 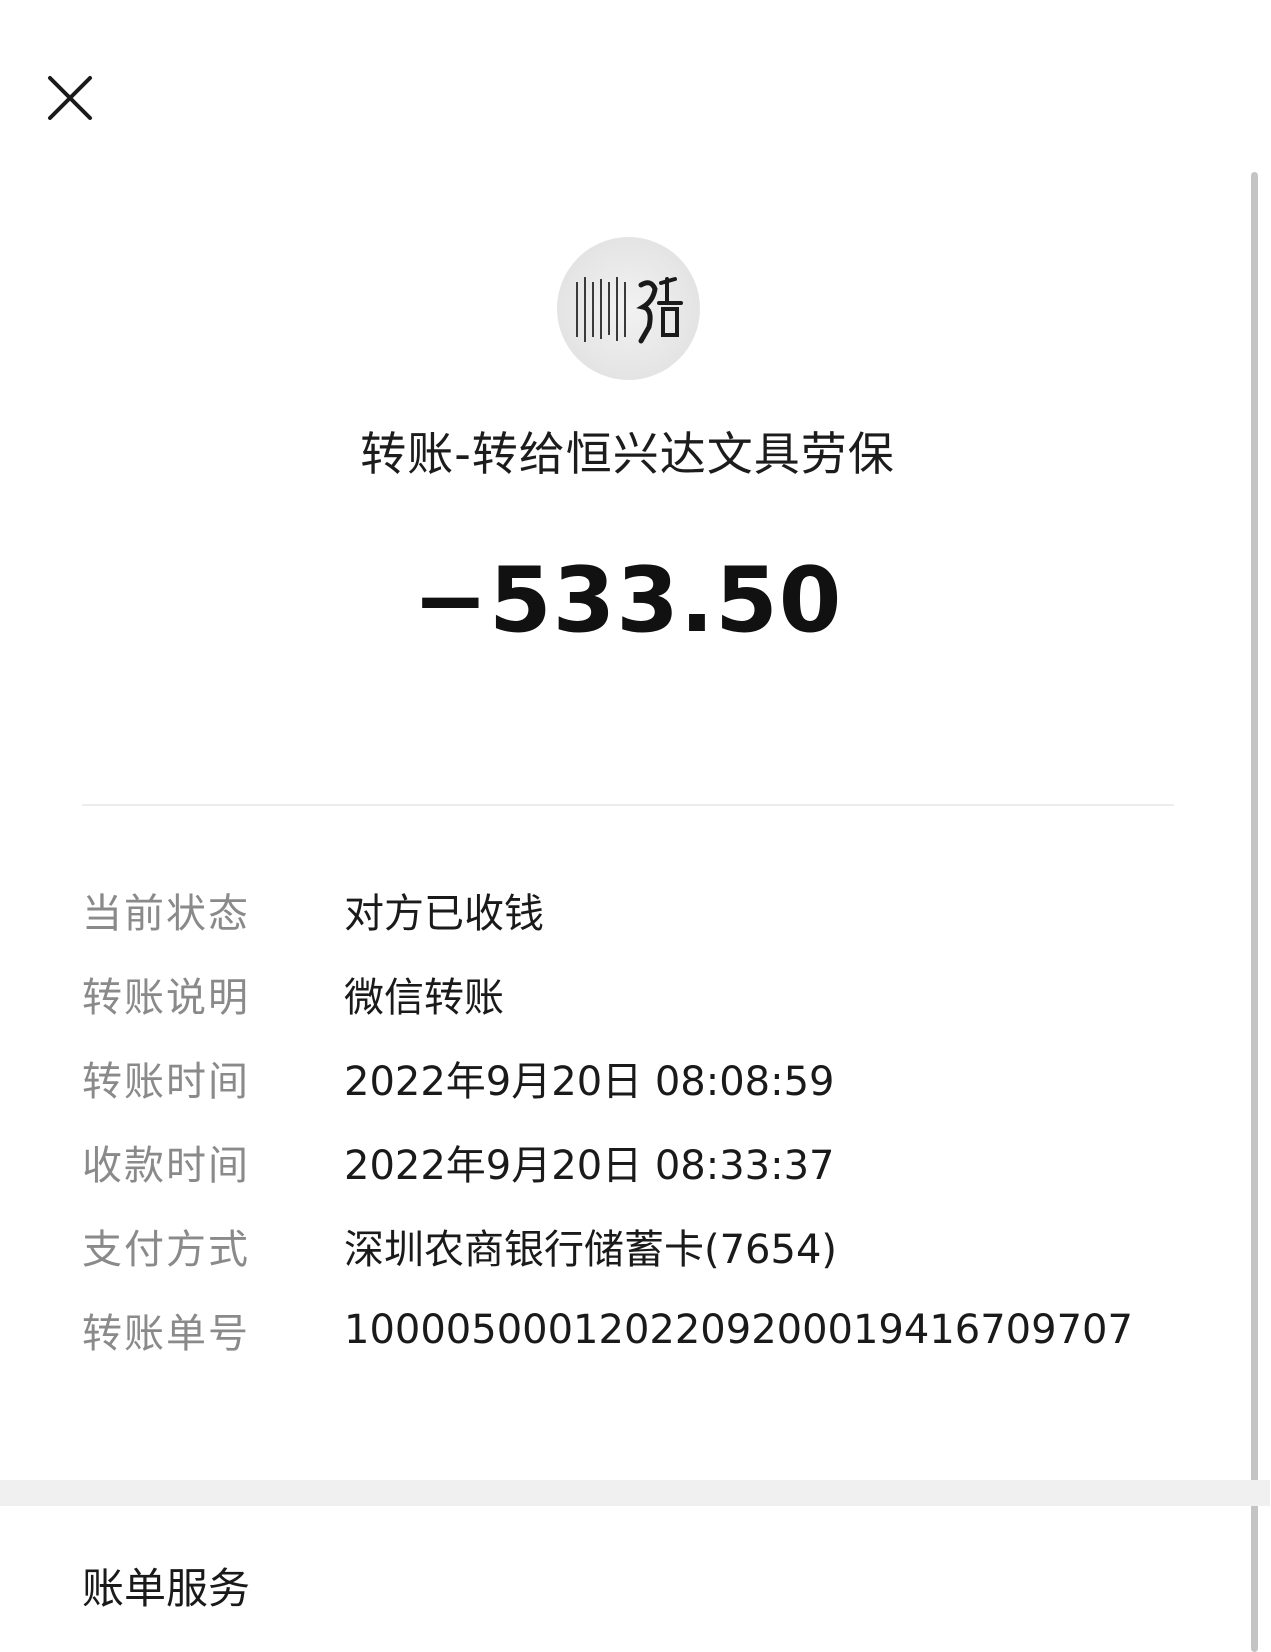 I want to click on detail-row-payment-method: 支付方式 深圳农商银行储蓄卡(7654), so click(x=662, y=1246).